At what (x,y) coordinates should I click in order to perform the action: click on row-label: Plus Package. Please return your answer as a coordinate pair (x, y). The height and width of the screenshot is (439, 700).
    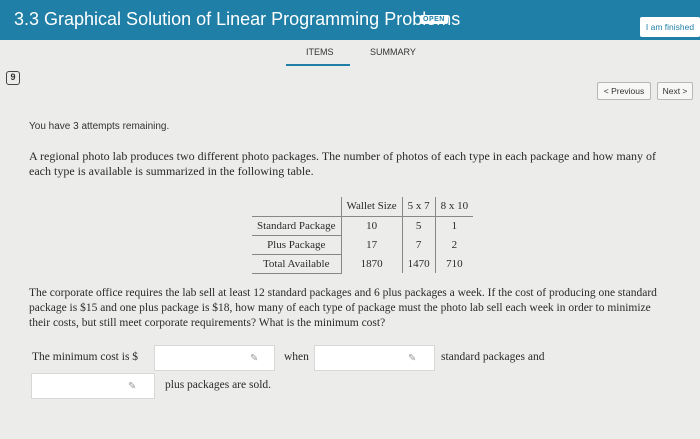
    Looking at the image, I should click on (297, 245).